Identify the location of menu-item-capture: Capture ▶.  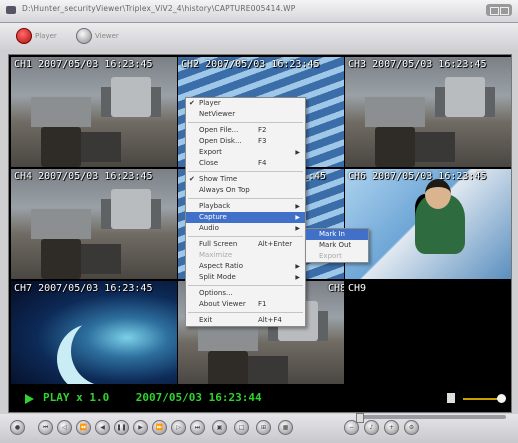
(245, 217).